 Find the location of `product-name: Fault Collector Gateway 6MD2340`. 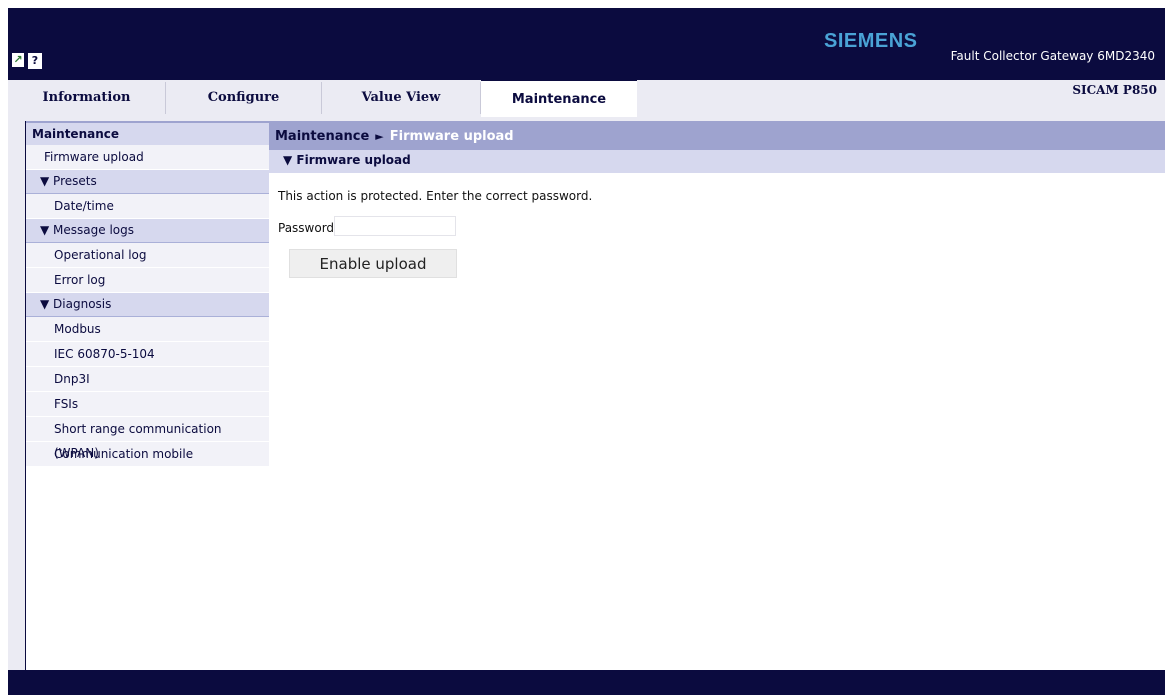

product-name: Fault Collector Gateway 6MD2340 is located at coordinates (1052, 56).